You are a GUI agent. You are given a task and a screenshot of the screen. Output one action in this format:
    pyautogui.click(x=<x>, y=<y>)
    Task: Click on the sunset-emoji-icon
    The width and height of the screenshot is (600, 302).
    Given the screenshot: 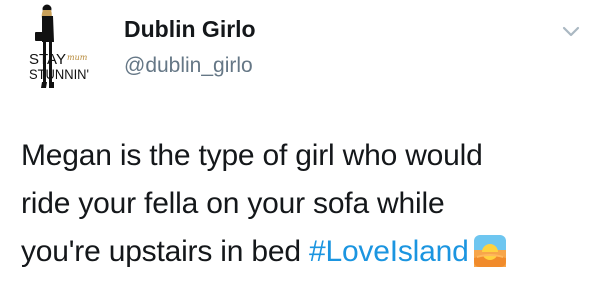 What is the action you would take?
    pyautogui.click(x=489, y=251)
    